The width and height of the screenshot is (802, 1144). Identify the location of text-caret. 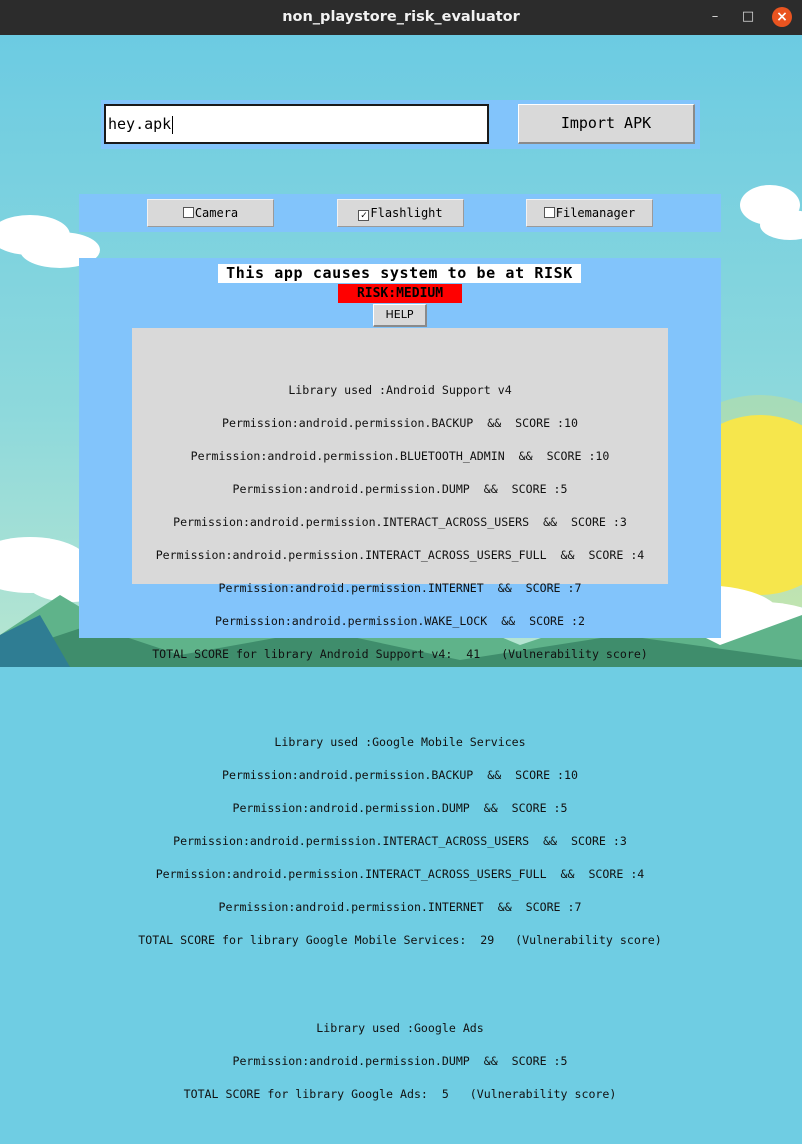
(173, 124).